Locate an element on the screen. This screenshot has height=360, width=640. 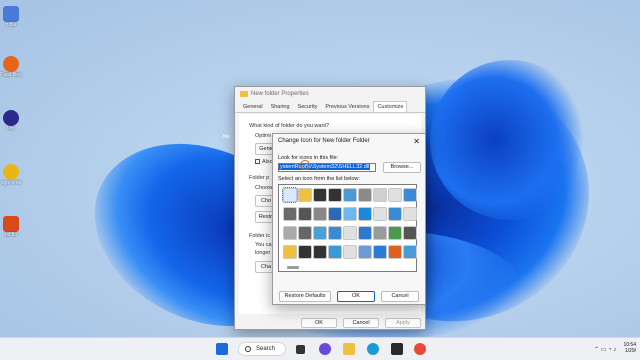
desktop-icon: n file is located at coordinates (11, 17).